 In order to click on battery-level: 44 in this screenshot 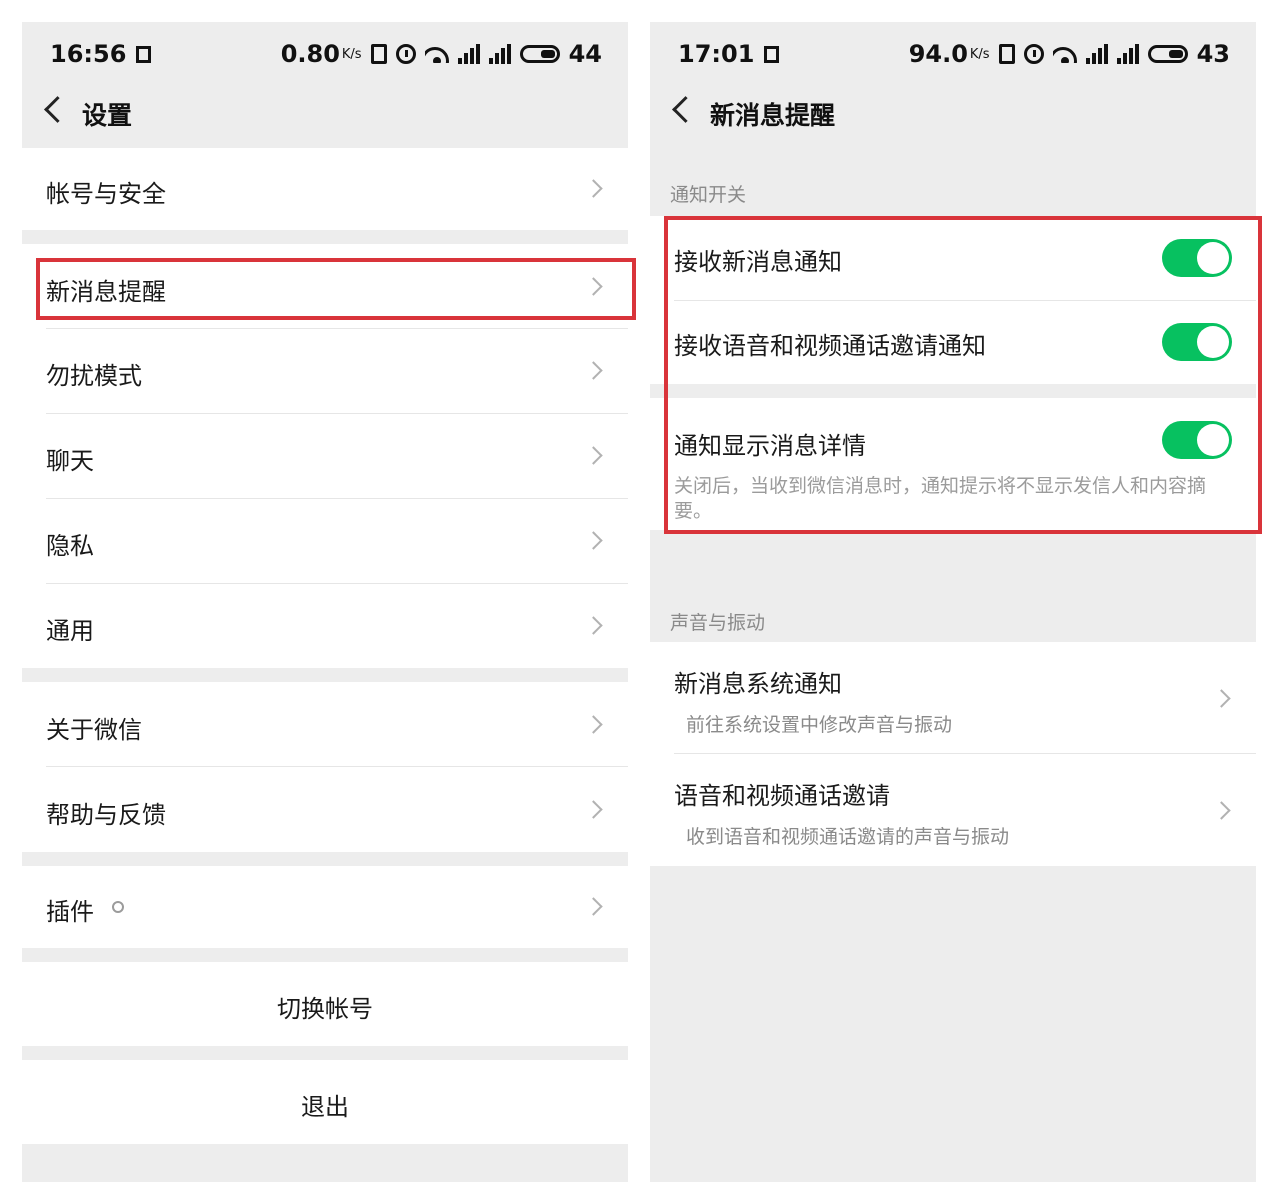, I will do `click(585, 54)`.